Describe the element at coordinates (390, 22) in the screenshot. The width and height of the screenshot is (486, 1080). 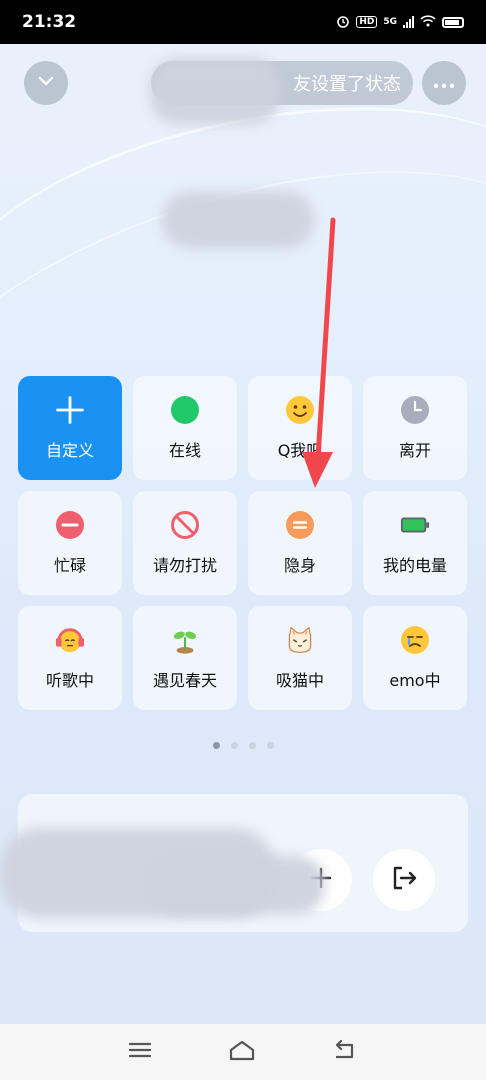
I see `network-label: 5G` at that location.